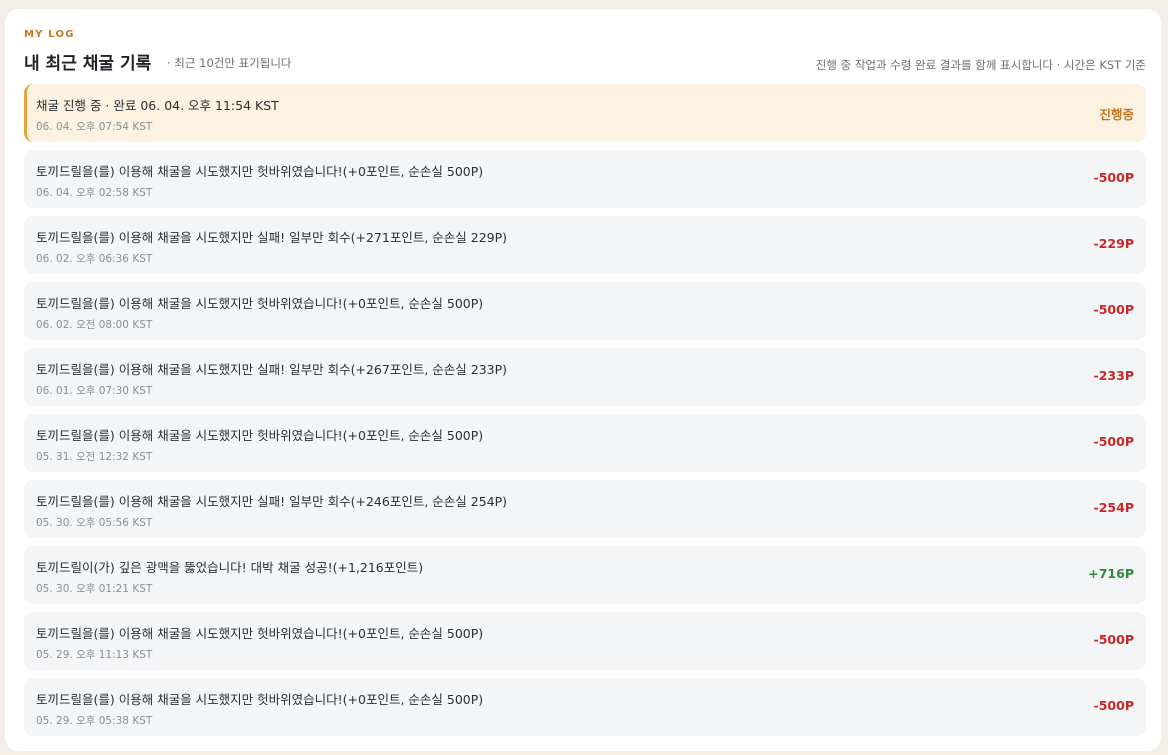 The image size is (1168, 755). What do you see at coordinates (94, 127) in the screenshot?
I see `record-time: 06. 04. 오후 07:54 KST` at bounding box center [94, 127].